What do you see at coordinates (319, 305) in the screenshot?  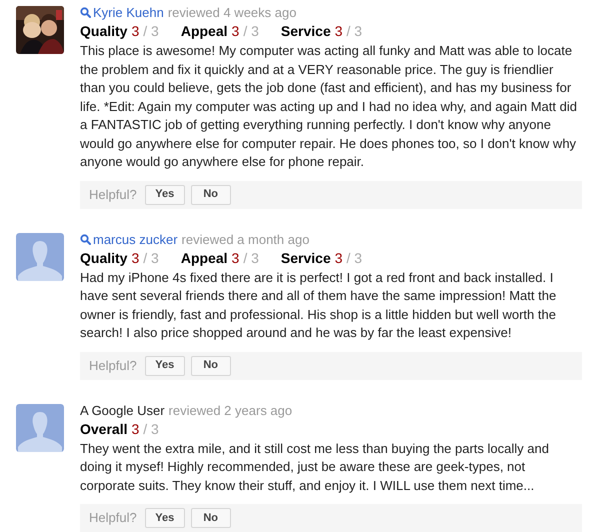 I see `review-text: Had my iPhone 4s fixed there are it is perfect! I got a red front and back installed. I have sent several friends there and all of them have the same impression! Matt the owner is friendly, fast and professional. His shop is a little hidden but well worth the search! I also price shopped around and he was by far the least expensive!` at bounding box center [319, 305].